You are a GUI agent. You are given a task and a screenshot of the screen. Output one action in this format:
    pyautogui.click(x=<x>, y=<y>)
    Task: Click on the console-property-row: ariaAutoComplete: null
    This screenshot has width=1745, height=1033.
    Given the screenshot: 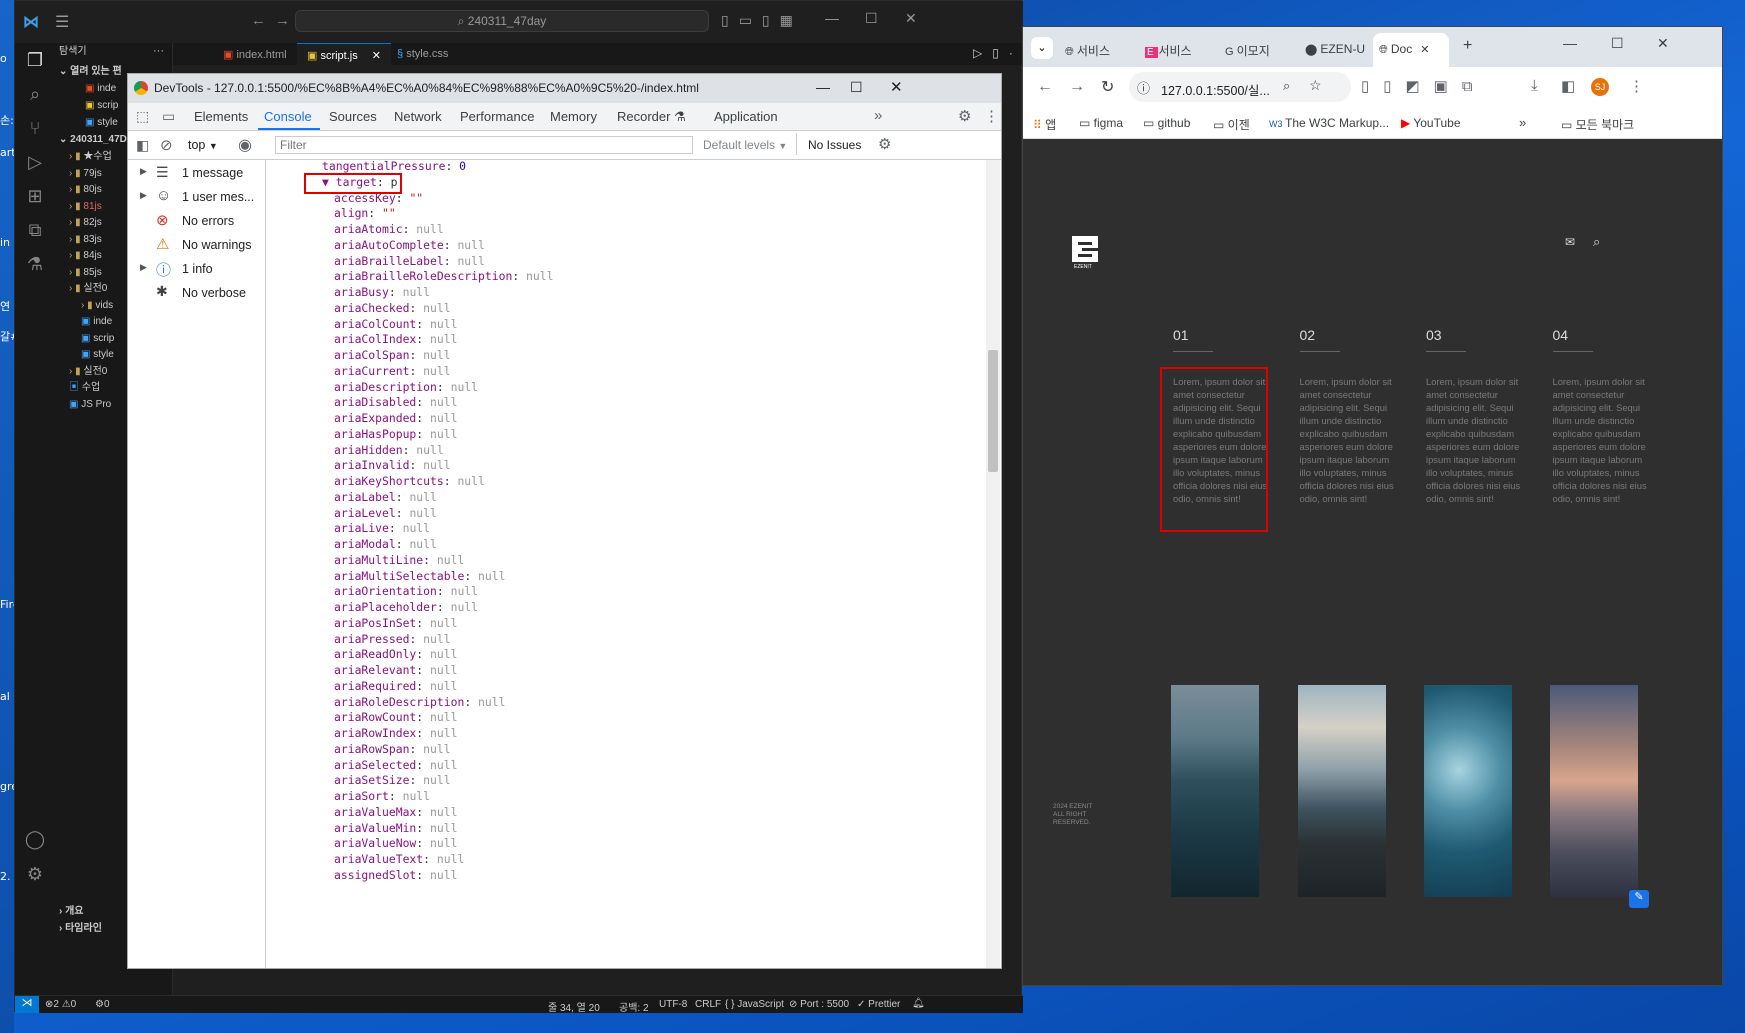 What is the action you would take?
    pyautogui.click(x=409, y=245)
    